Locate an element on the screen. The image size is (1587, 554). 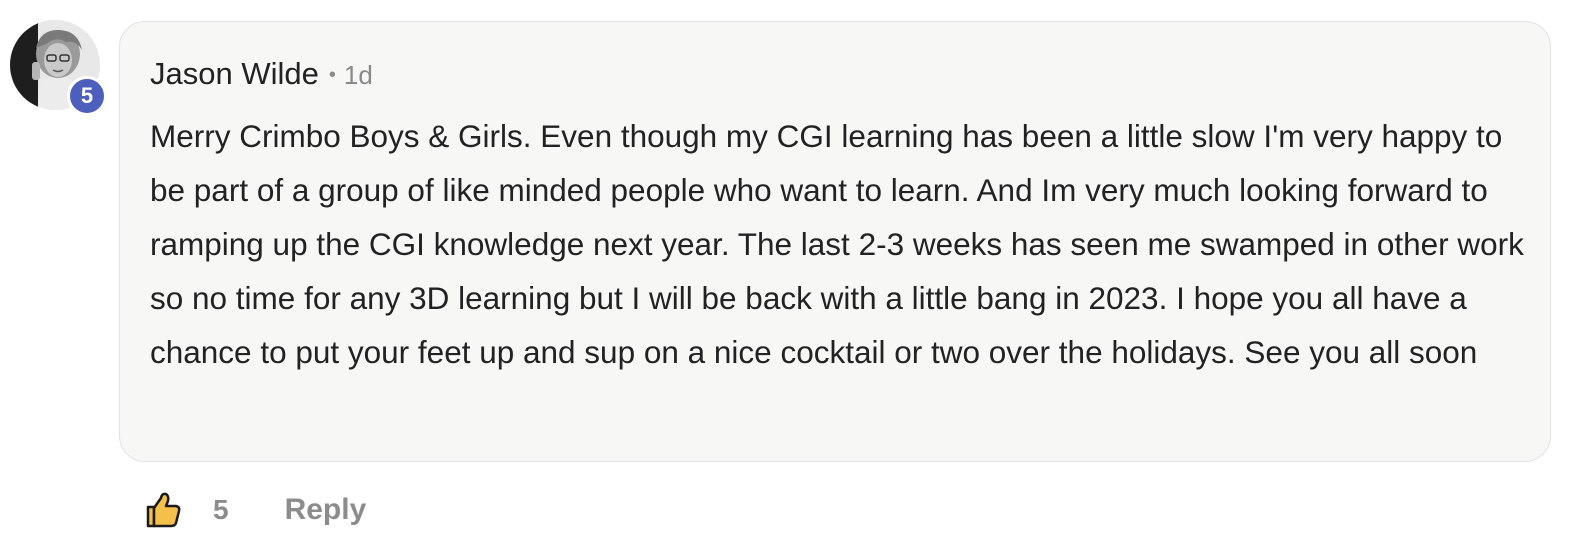
author-avatar-container: 5 is located at coordinates (58, 68).